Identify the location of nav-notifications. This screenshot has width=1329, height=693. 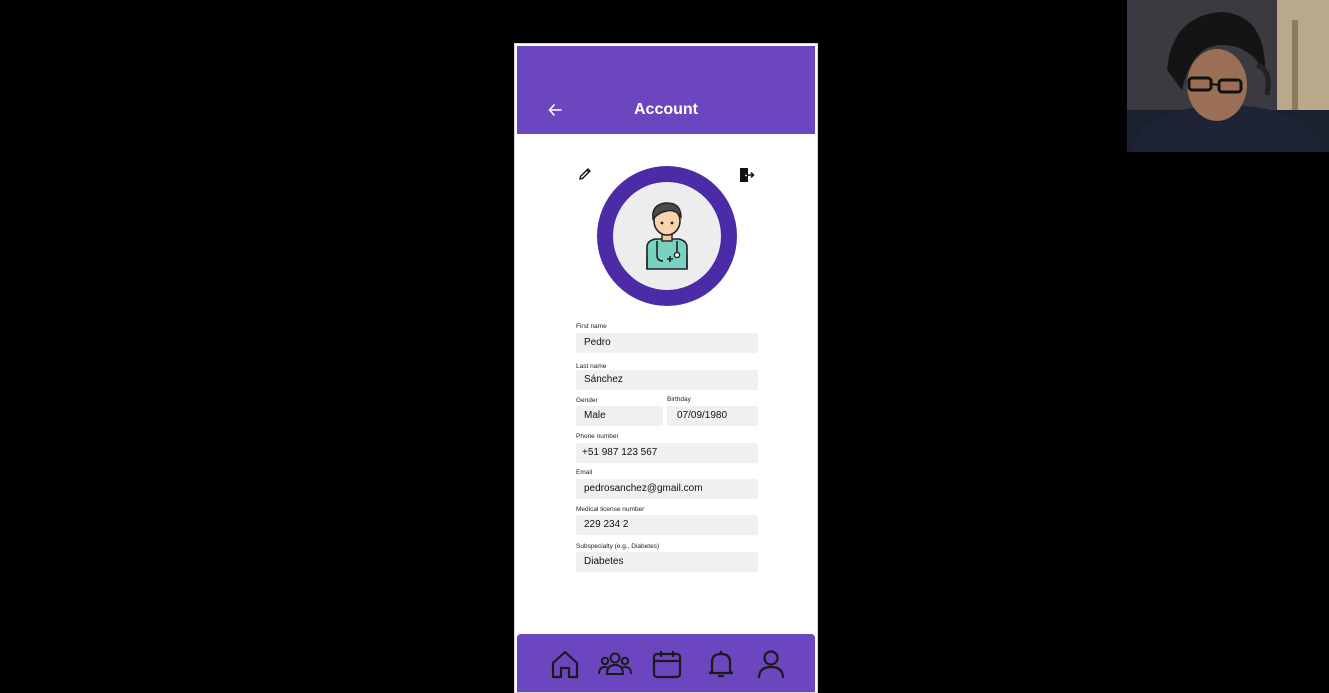
(721, 664).